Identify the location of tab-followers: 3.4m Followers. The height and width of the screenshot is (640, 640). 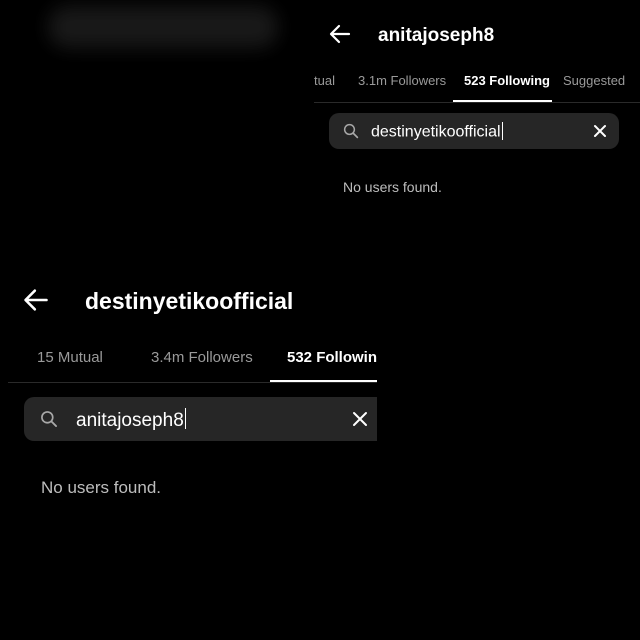
(202, 357).